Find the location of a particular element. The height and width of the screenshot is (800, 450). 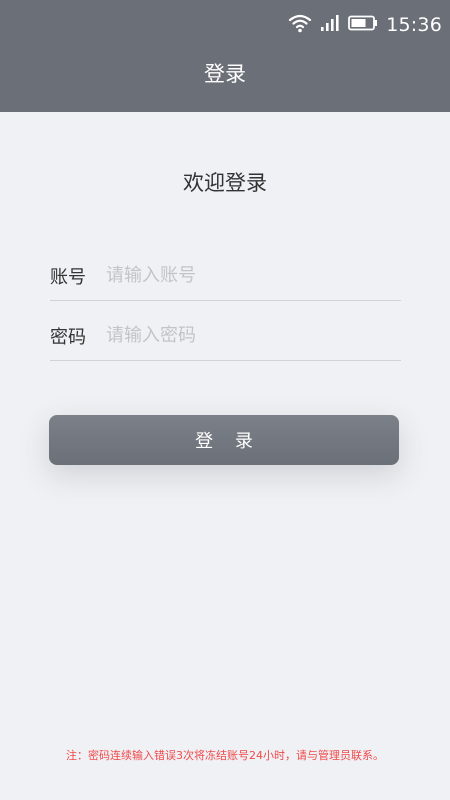

welcome-heading: 欢迎登录 is located at coordinates (225, 183).